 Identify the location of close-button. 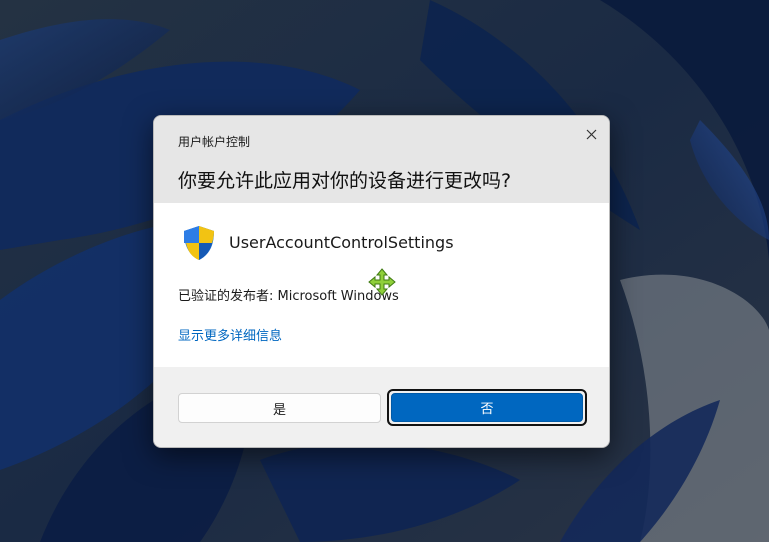
(591, 134).